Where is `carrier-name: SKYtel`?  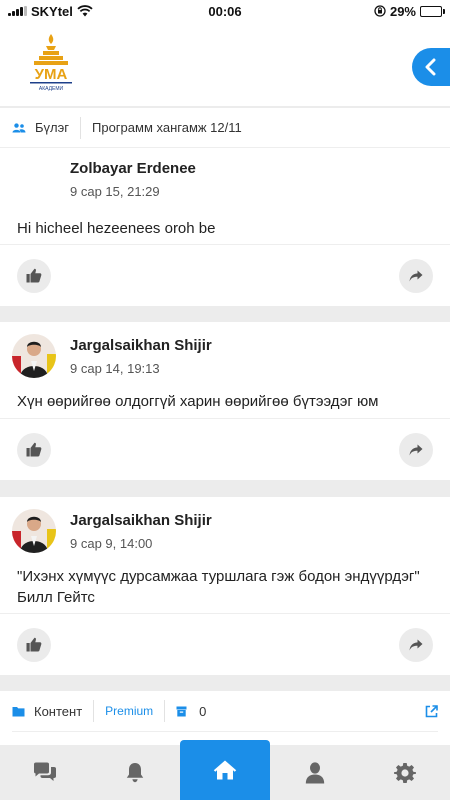
carrier-name: SKYtel is located at coordinates (52, 11).